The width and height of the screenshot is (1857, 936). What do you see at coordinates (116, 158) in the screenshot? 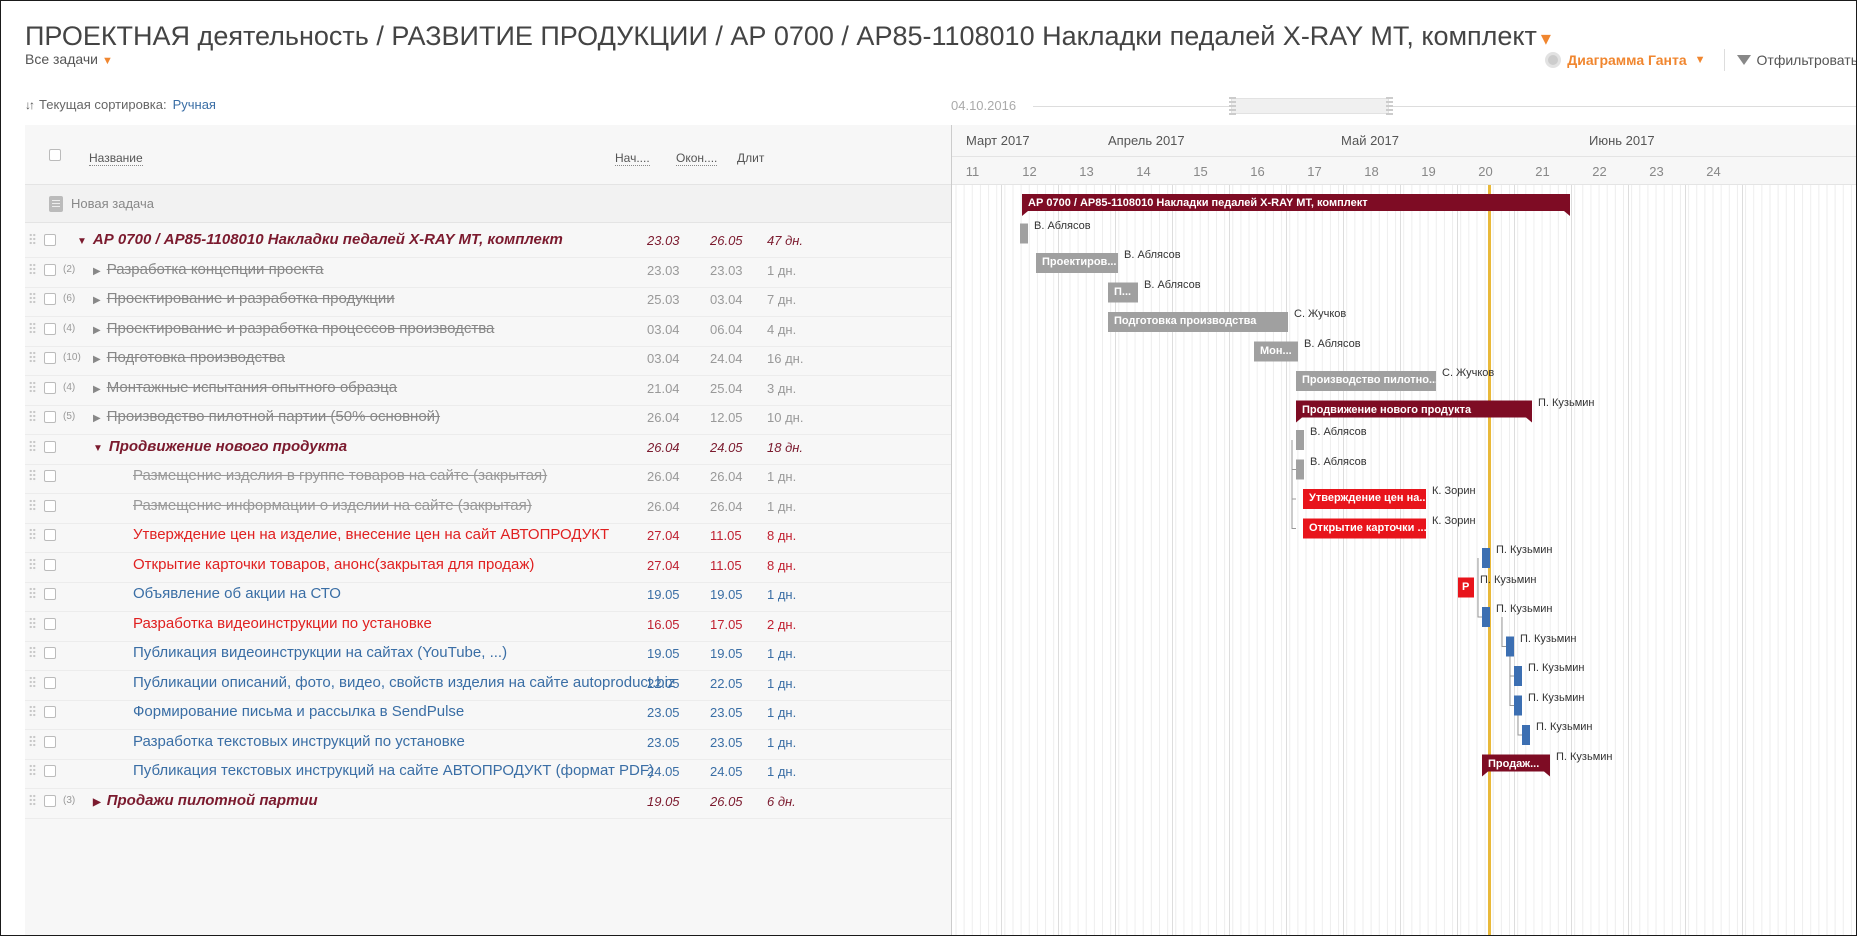
I see `column-name-header: Название` at bounding box center [116, 158].